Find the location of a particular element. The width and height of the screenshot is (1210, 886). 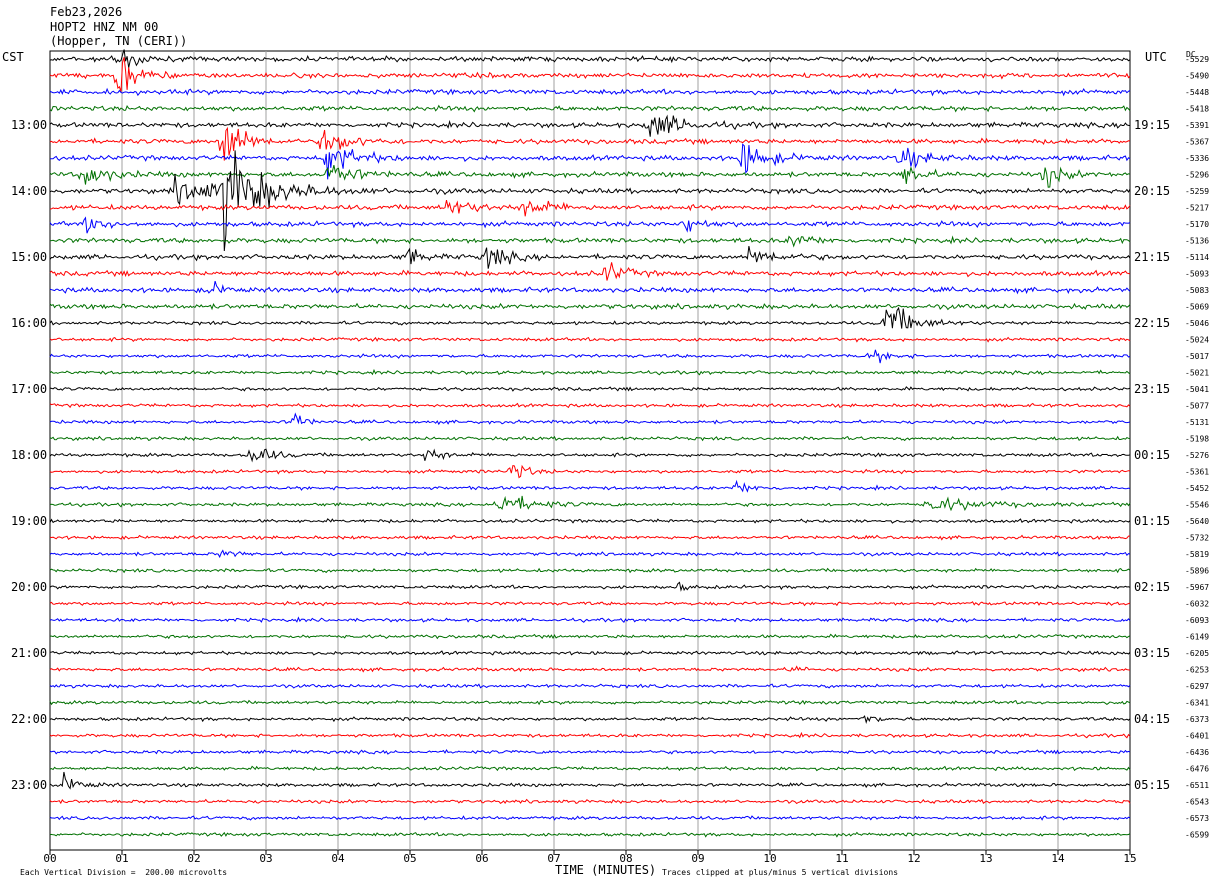

dc-offset-label: -6436 is located at coordinates (1197, 752).